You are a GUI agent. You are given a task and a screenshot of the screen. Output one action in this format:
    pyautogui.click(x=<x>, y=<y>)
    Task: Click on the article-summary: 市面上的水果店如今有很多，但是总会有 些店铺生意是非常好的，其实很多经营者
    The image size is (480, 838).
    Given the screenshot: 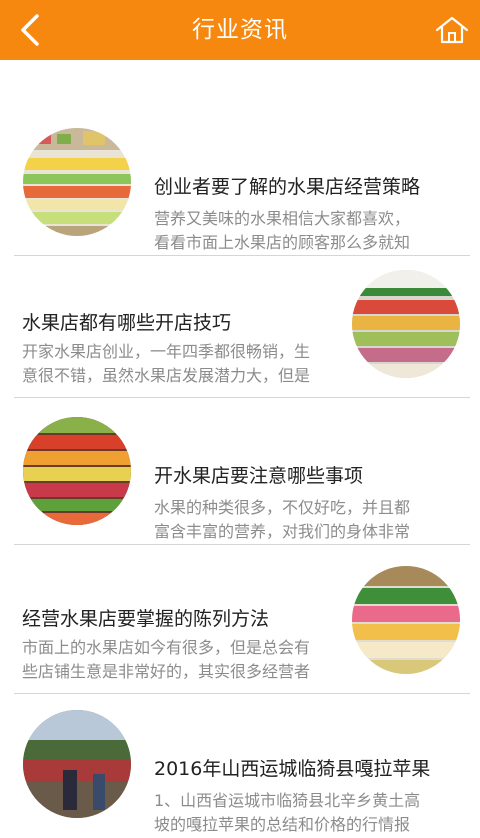 What is the action you would take?
    pyautogui.click(x=185, y=660)
    